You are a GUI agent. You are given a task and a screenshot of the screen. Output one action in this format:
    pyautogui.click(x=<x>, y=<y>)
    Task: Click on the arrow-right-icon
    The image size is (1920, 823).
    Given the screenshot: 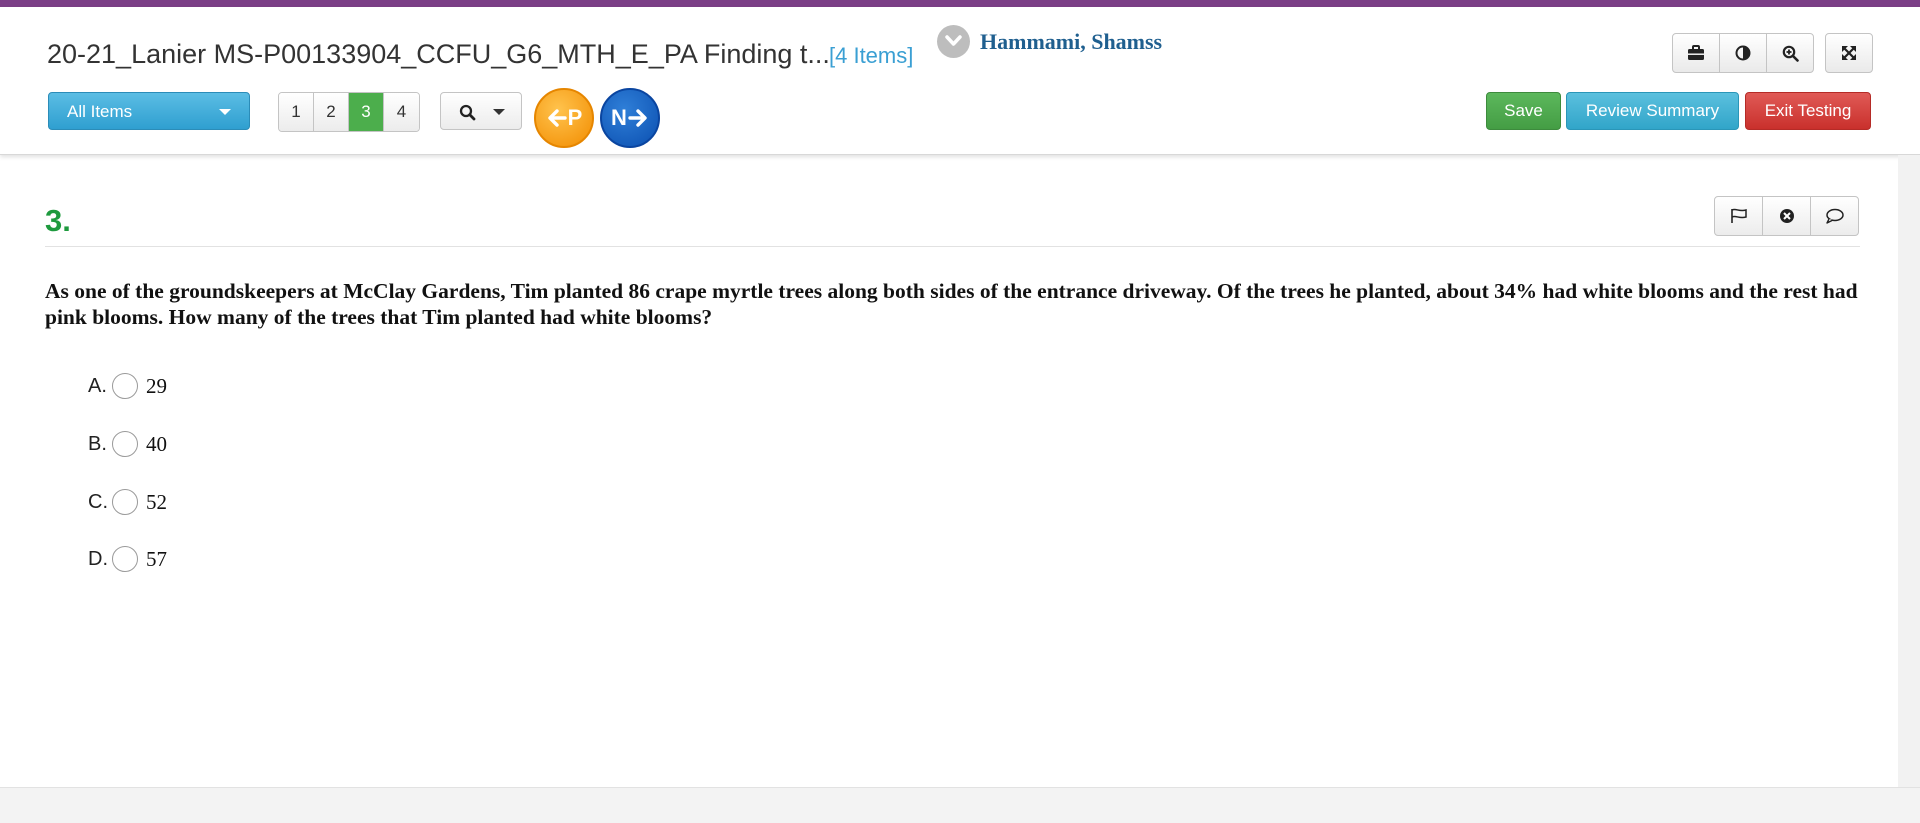 What is the action you would take?
    pyautogui.click(x=637, y=118)
    